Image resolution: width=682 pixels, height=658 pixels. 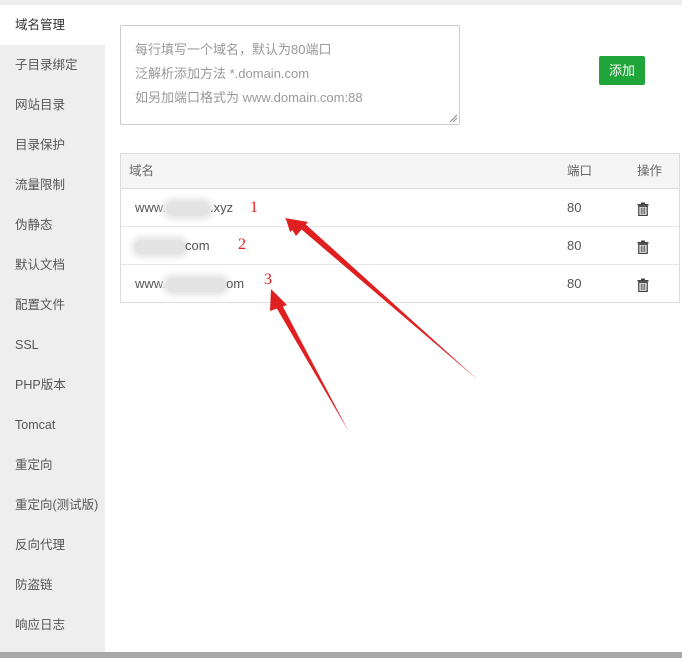 What do you see at coordinates (312, 367) in the screenshot?
I see `annotation-arrow-2-shaft` at bounding box center [312, 367].